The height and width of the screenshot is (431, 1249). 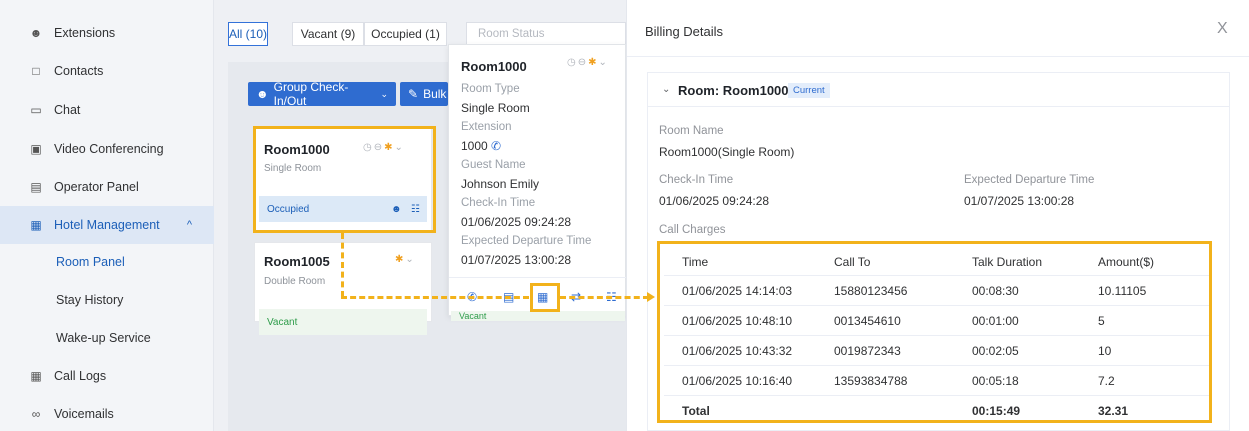 What do you see at coordinates (413, 94) in the screenshot?
I see `edit-icon: ✎` at bounding box center [413, 94].